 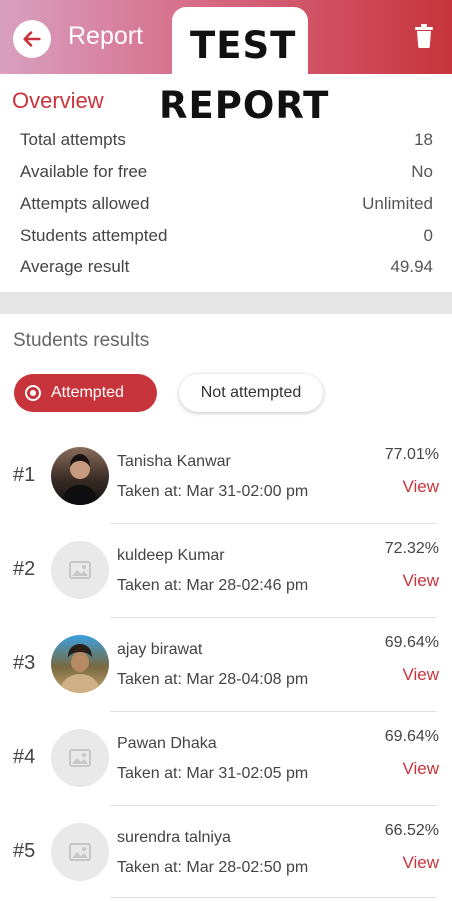 I want to click on stat-label: Attempts allowed, so click(x=85, y=203).